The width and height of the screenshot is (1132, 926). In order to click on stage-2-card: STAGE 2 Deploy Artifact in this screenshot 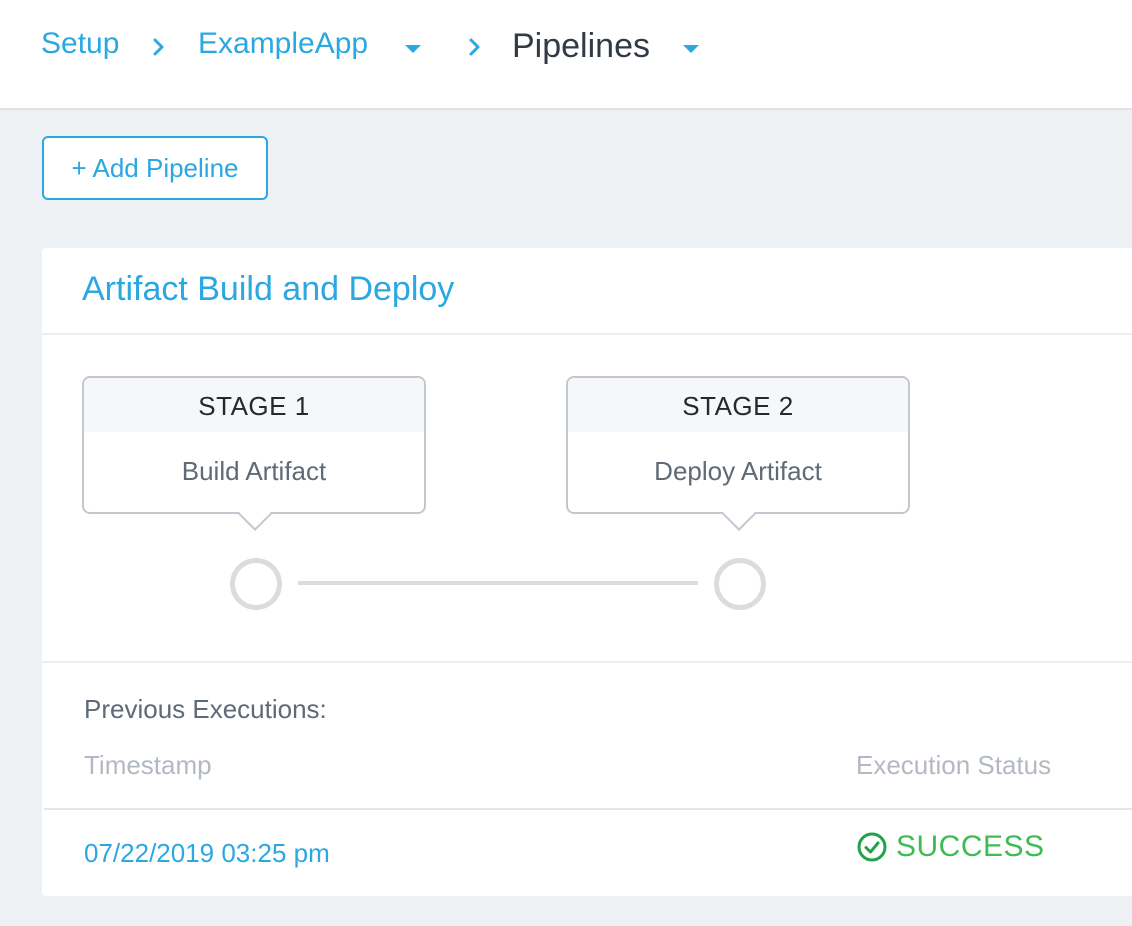, I will do `click(738, 453)`.